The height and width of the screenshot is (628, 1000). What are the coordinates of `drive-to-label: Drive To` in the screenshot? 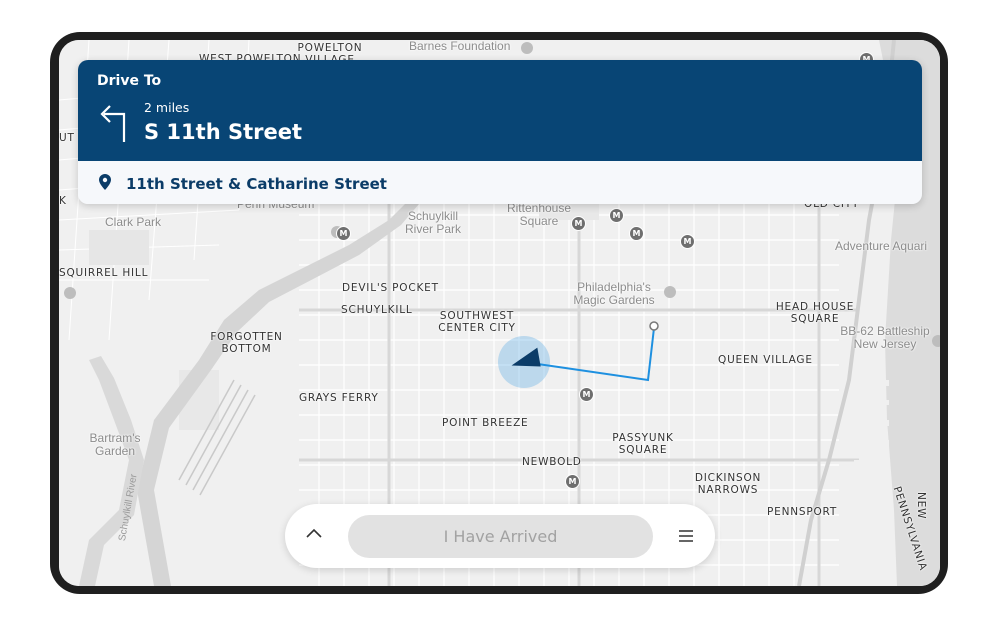 It's located at (129, 81).